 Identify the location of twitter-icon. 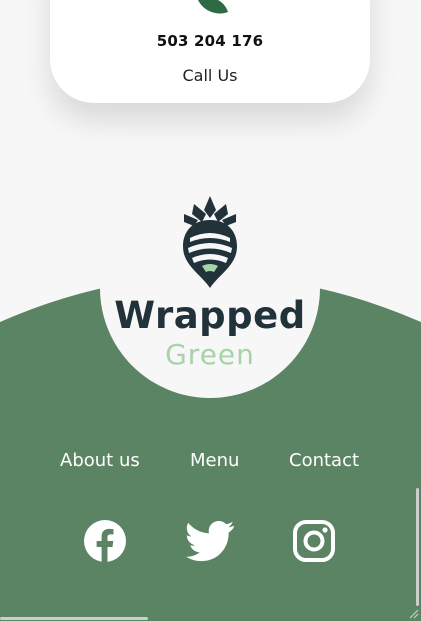
(210, 541).